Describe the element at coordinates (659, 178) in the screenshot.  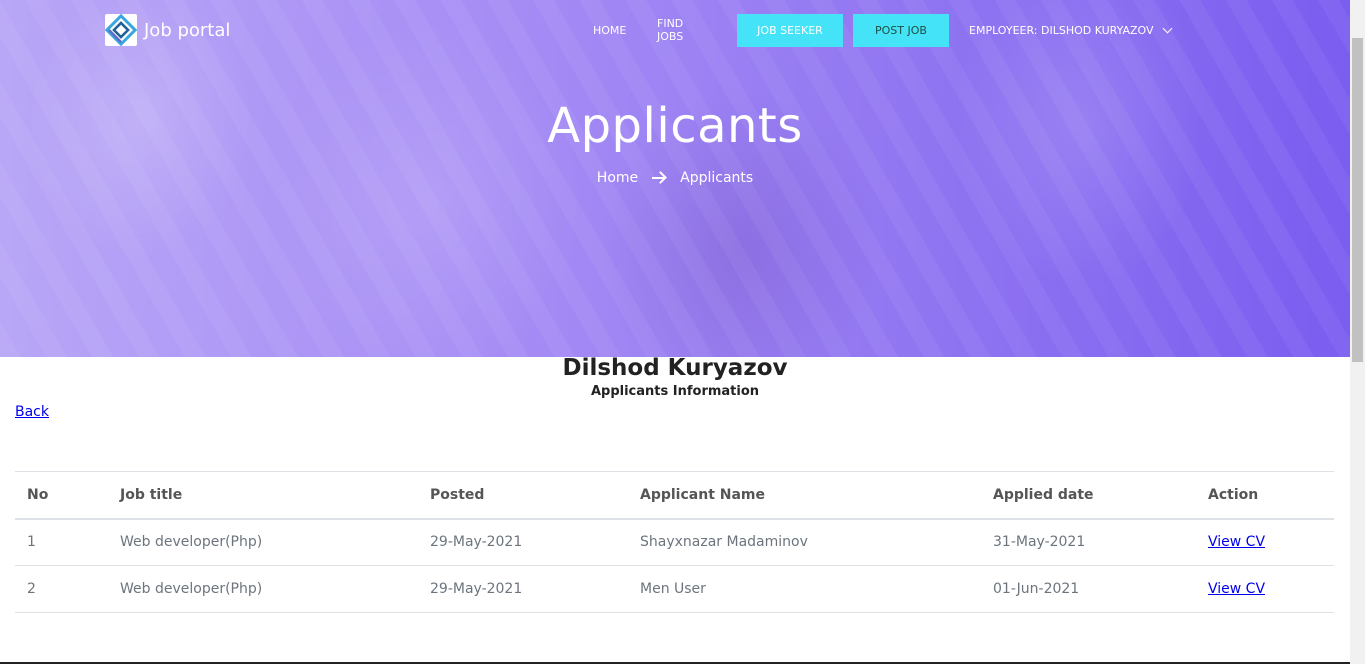
I see `arrow-right-icon` at that location.